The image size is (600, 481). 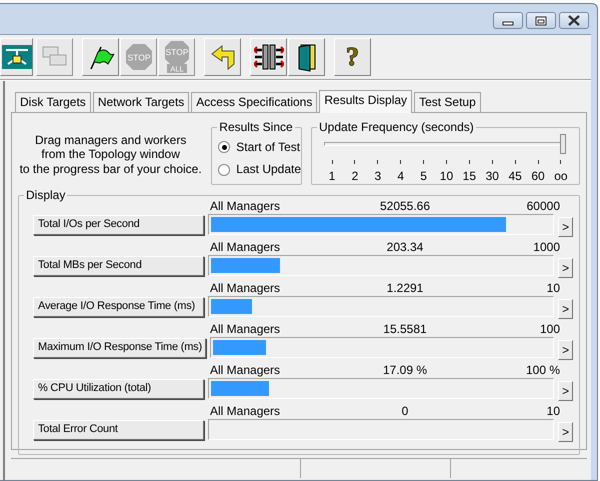 I want to click on network-icon, so click(x=17, y=57).